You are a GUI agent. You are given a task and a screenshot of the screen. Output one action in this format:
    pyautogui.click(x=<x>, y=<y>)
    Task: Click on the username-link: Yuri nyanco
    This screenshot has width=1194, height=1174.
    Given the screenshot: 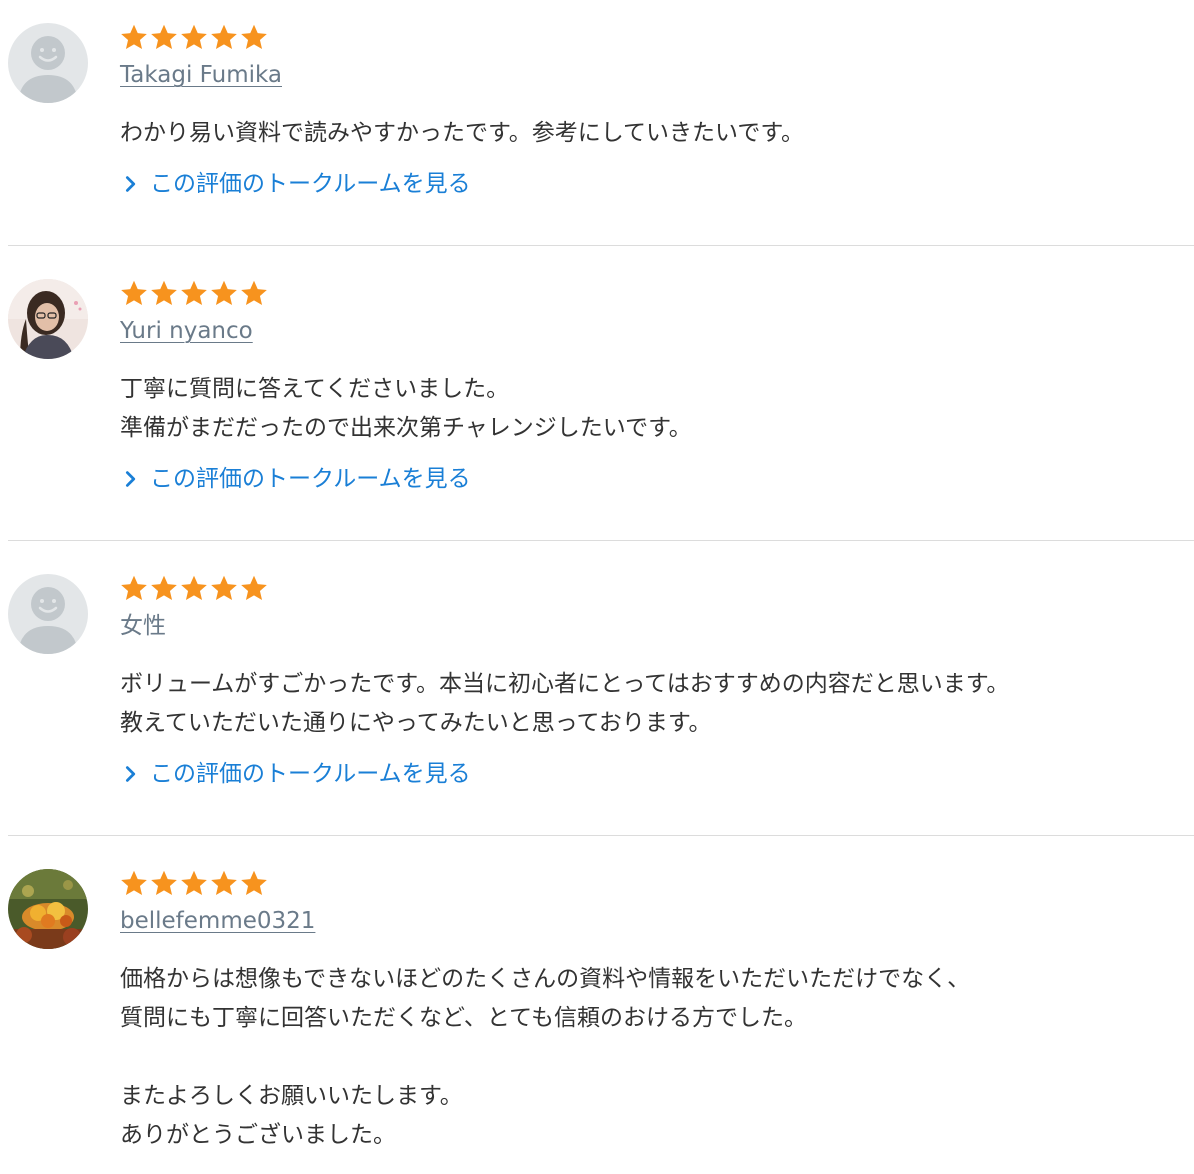 What is the action you would take?
    pyautogui.click(x=657, y=331)
    